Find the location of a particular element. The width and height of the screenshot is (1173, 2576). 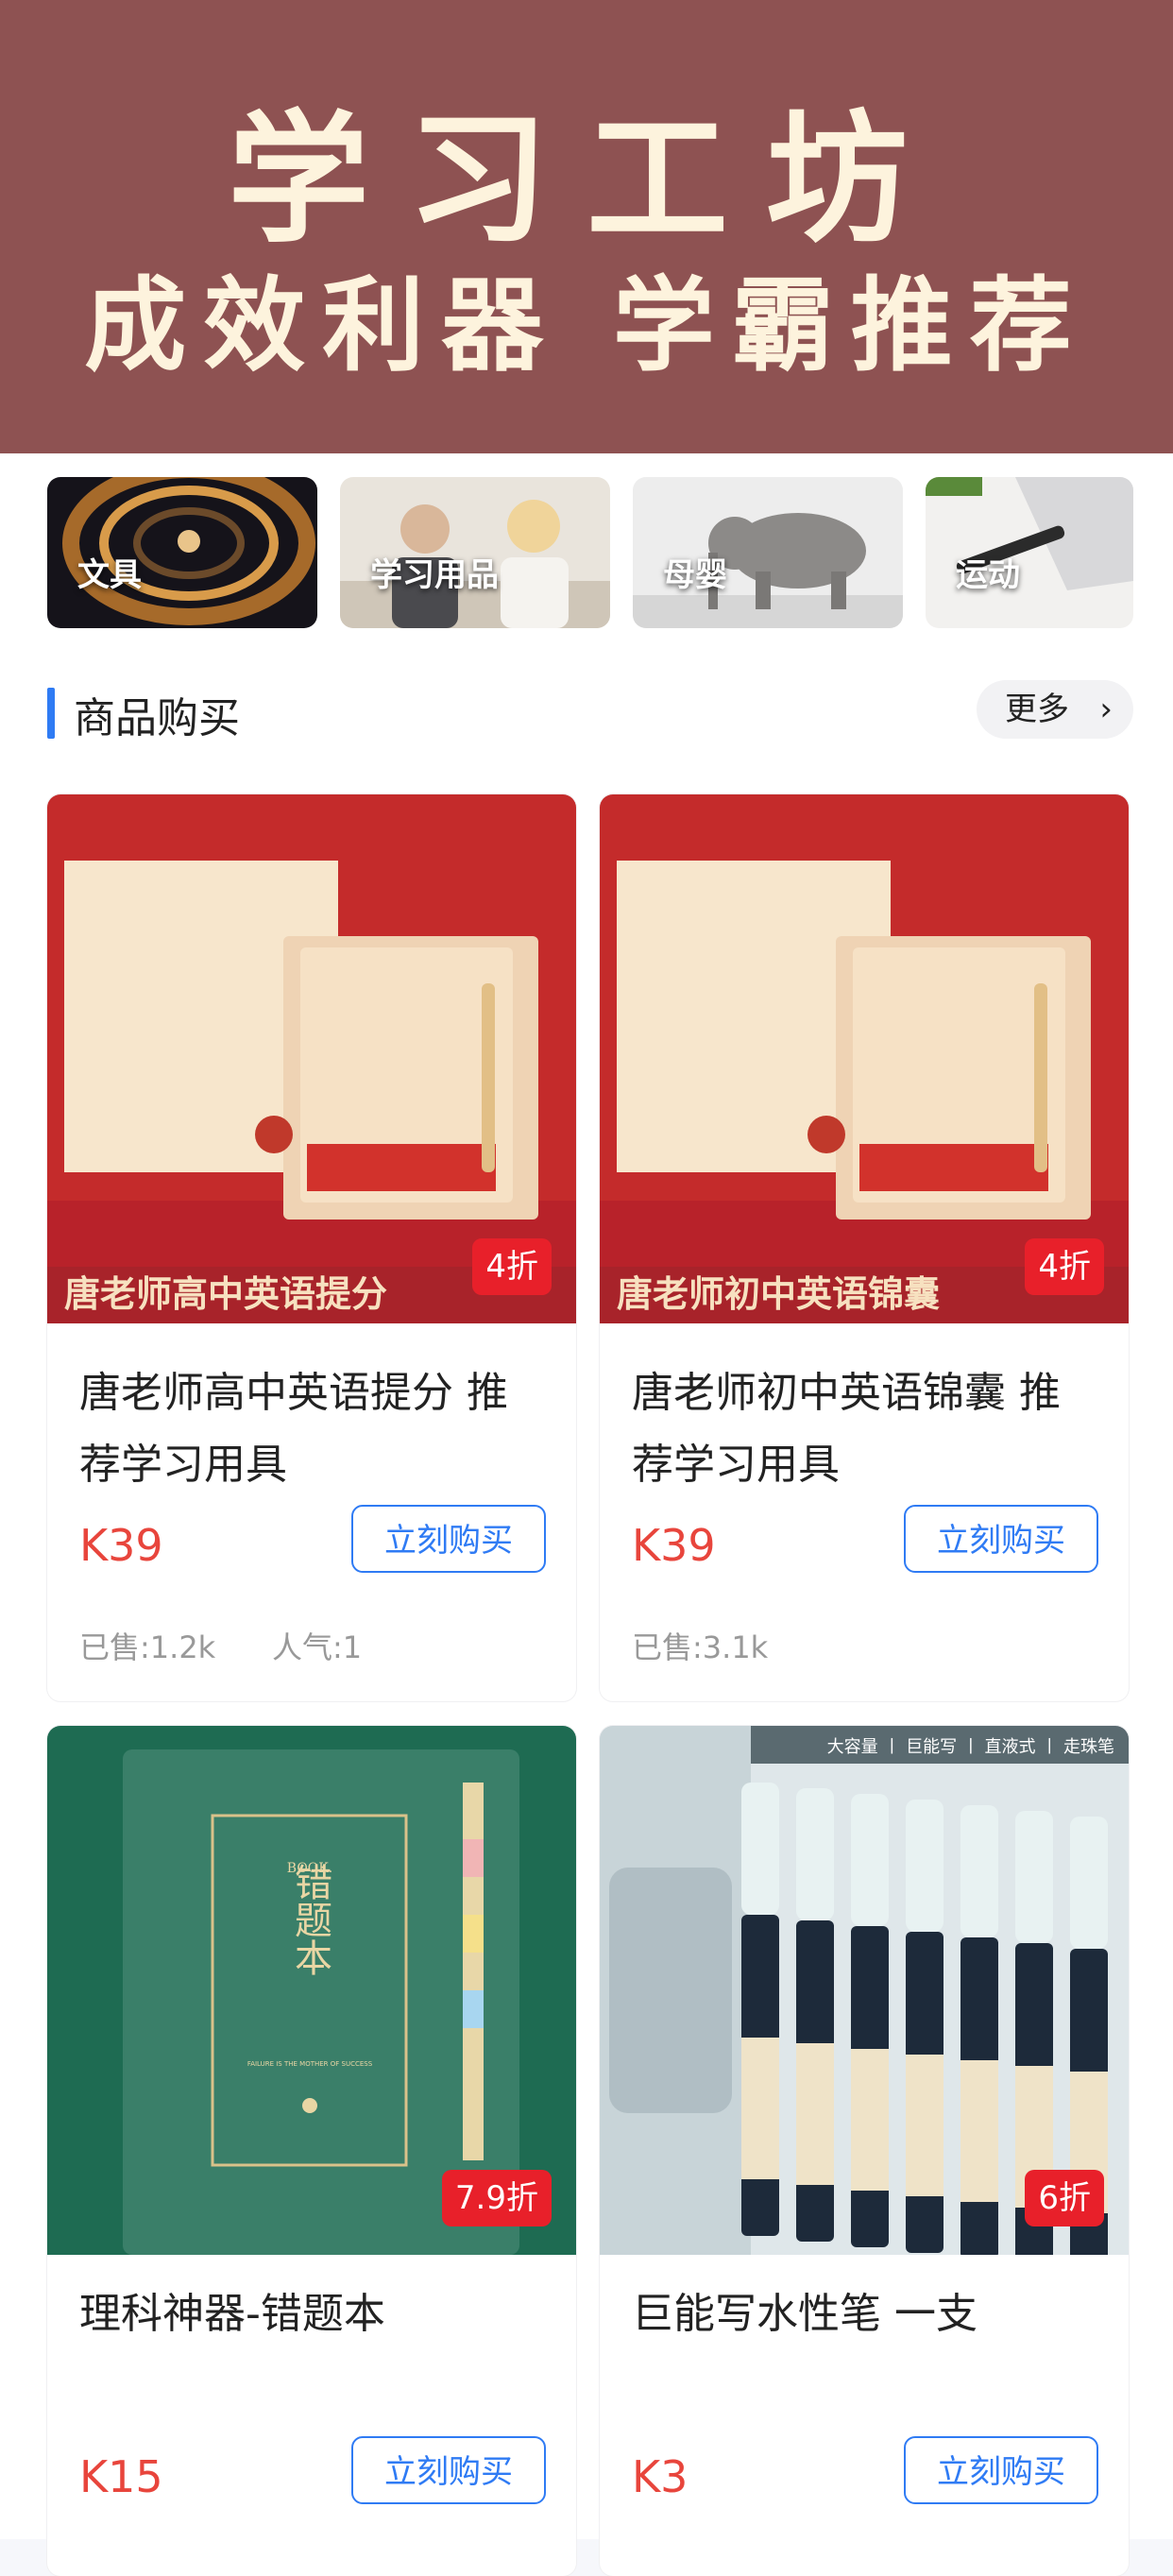

sold-count: 已售:3.1k is located at coordinates (700, 1647).